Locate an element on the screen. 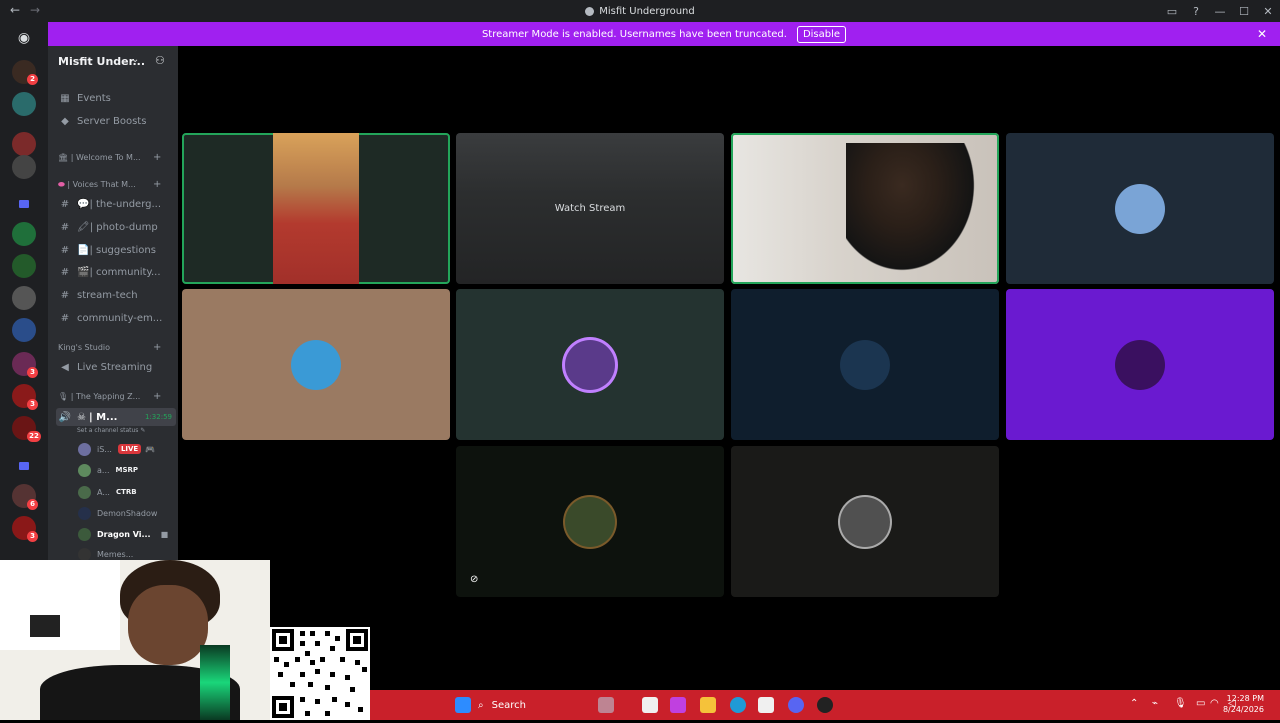 The width and height of the screenshot is (1280, 723). video-tile: ⊘ is located at coordinates (590, 521).